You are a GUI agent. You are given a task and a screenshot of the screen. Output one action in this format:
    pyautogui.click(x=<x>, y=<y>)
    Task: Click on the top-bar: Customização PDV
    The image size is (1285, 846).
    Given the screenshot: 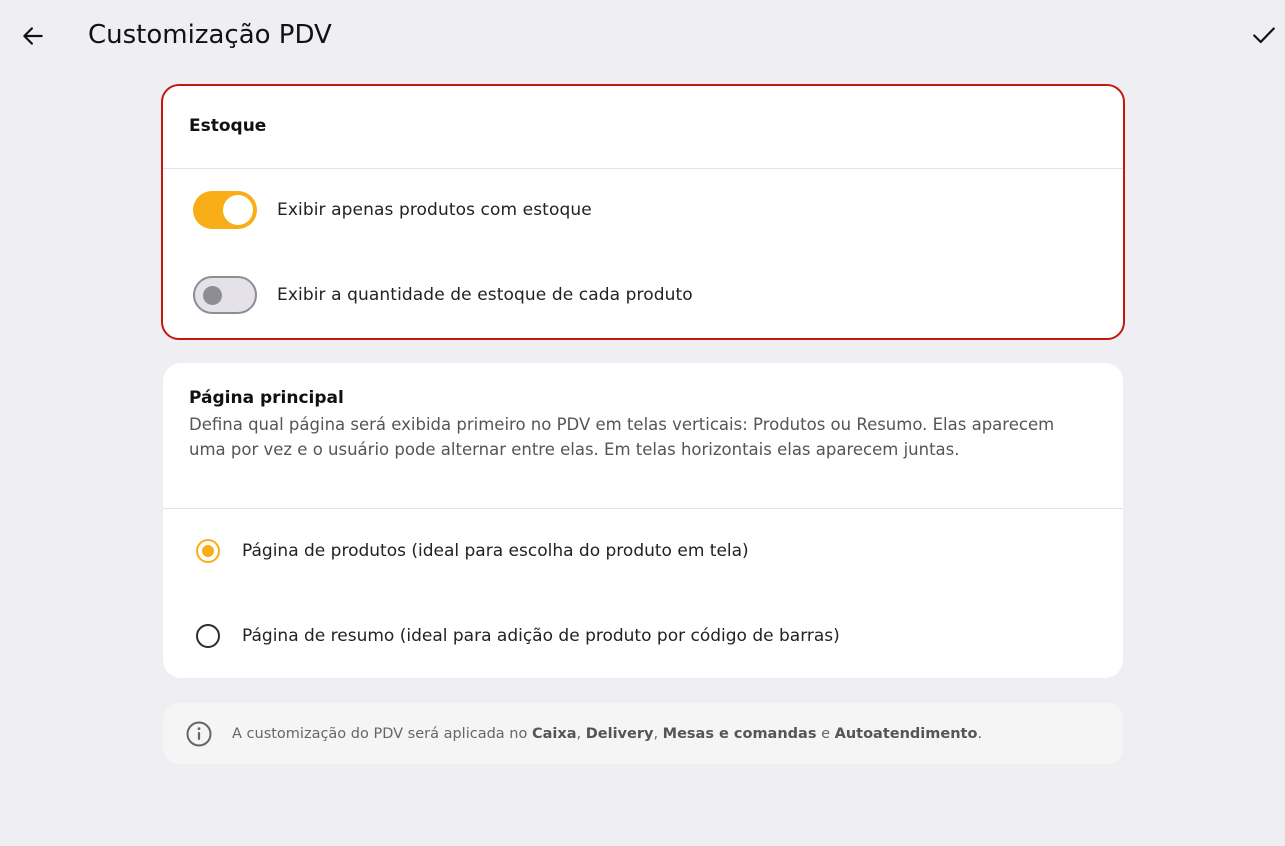 What is the action you would take?
    pyautogui.click(x=642, y=36)
    